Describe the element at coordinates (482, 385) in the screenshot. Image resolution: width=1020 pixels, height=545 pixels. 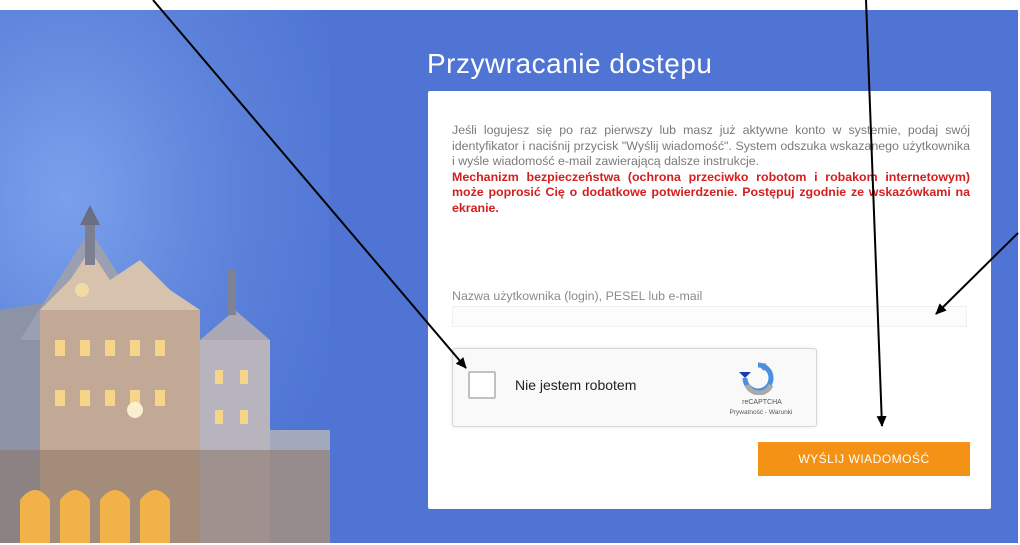
I see `recaptcha-checkbox` at that location.